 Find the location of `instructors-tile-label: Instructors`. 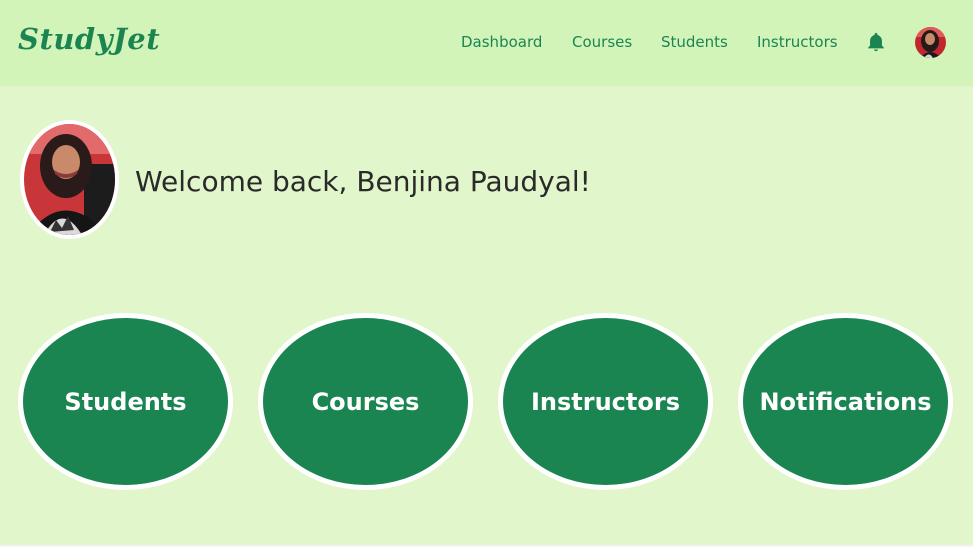

instructors-tile-label: Instructors is located at coordinates (605, 401).